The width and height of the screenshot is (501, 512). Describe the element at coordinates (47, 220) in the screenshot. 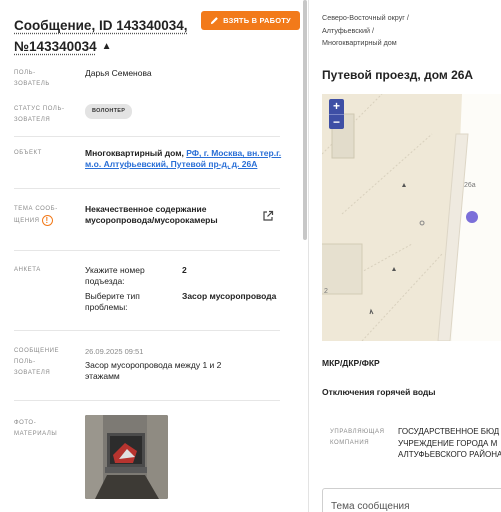

I see `info-icon: !` at that location.